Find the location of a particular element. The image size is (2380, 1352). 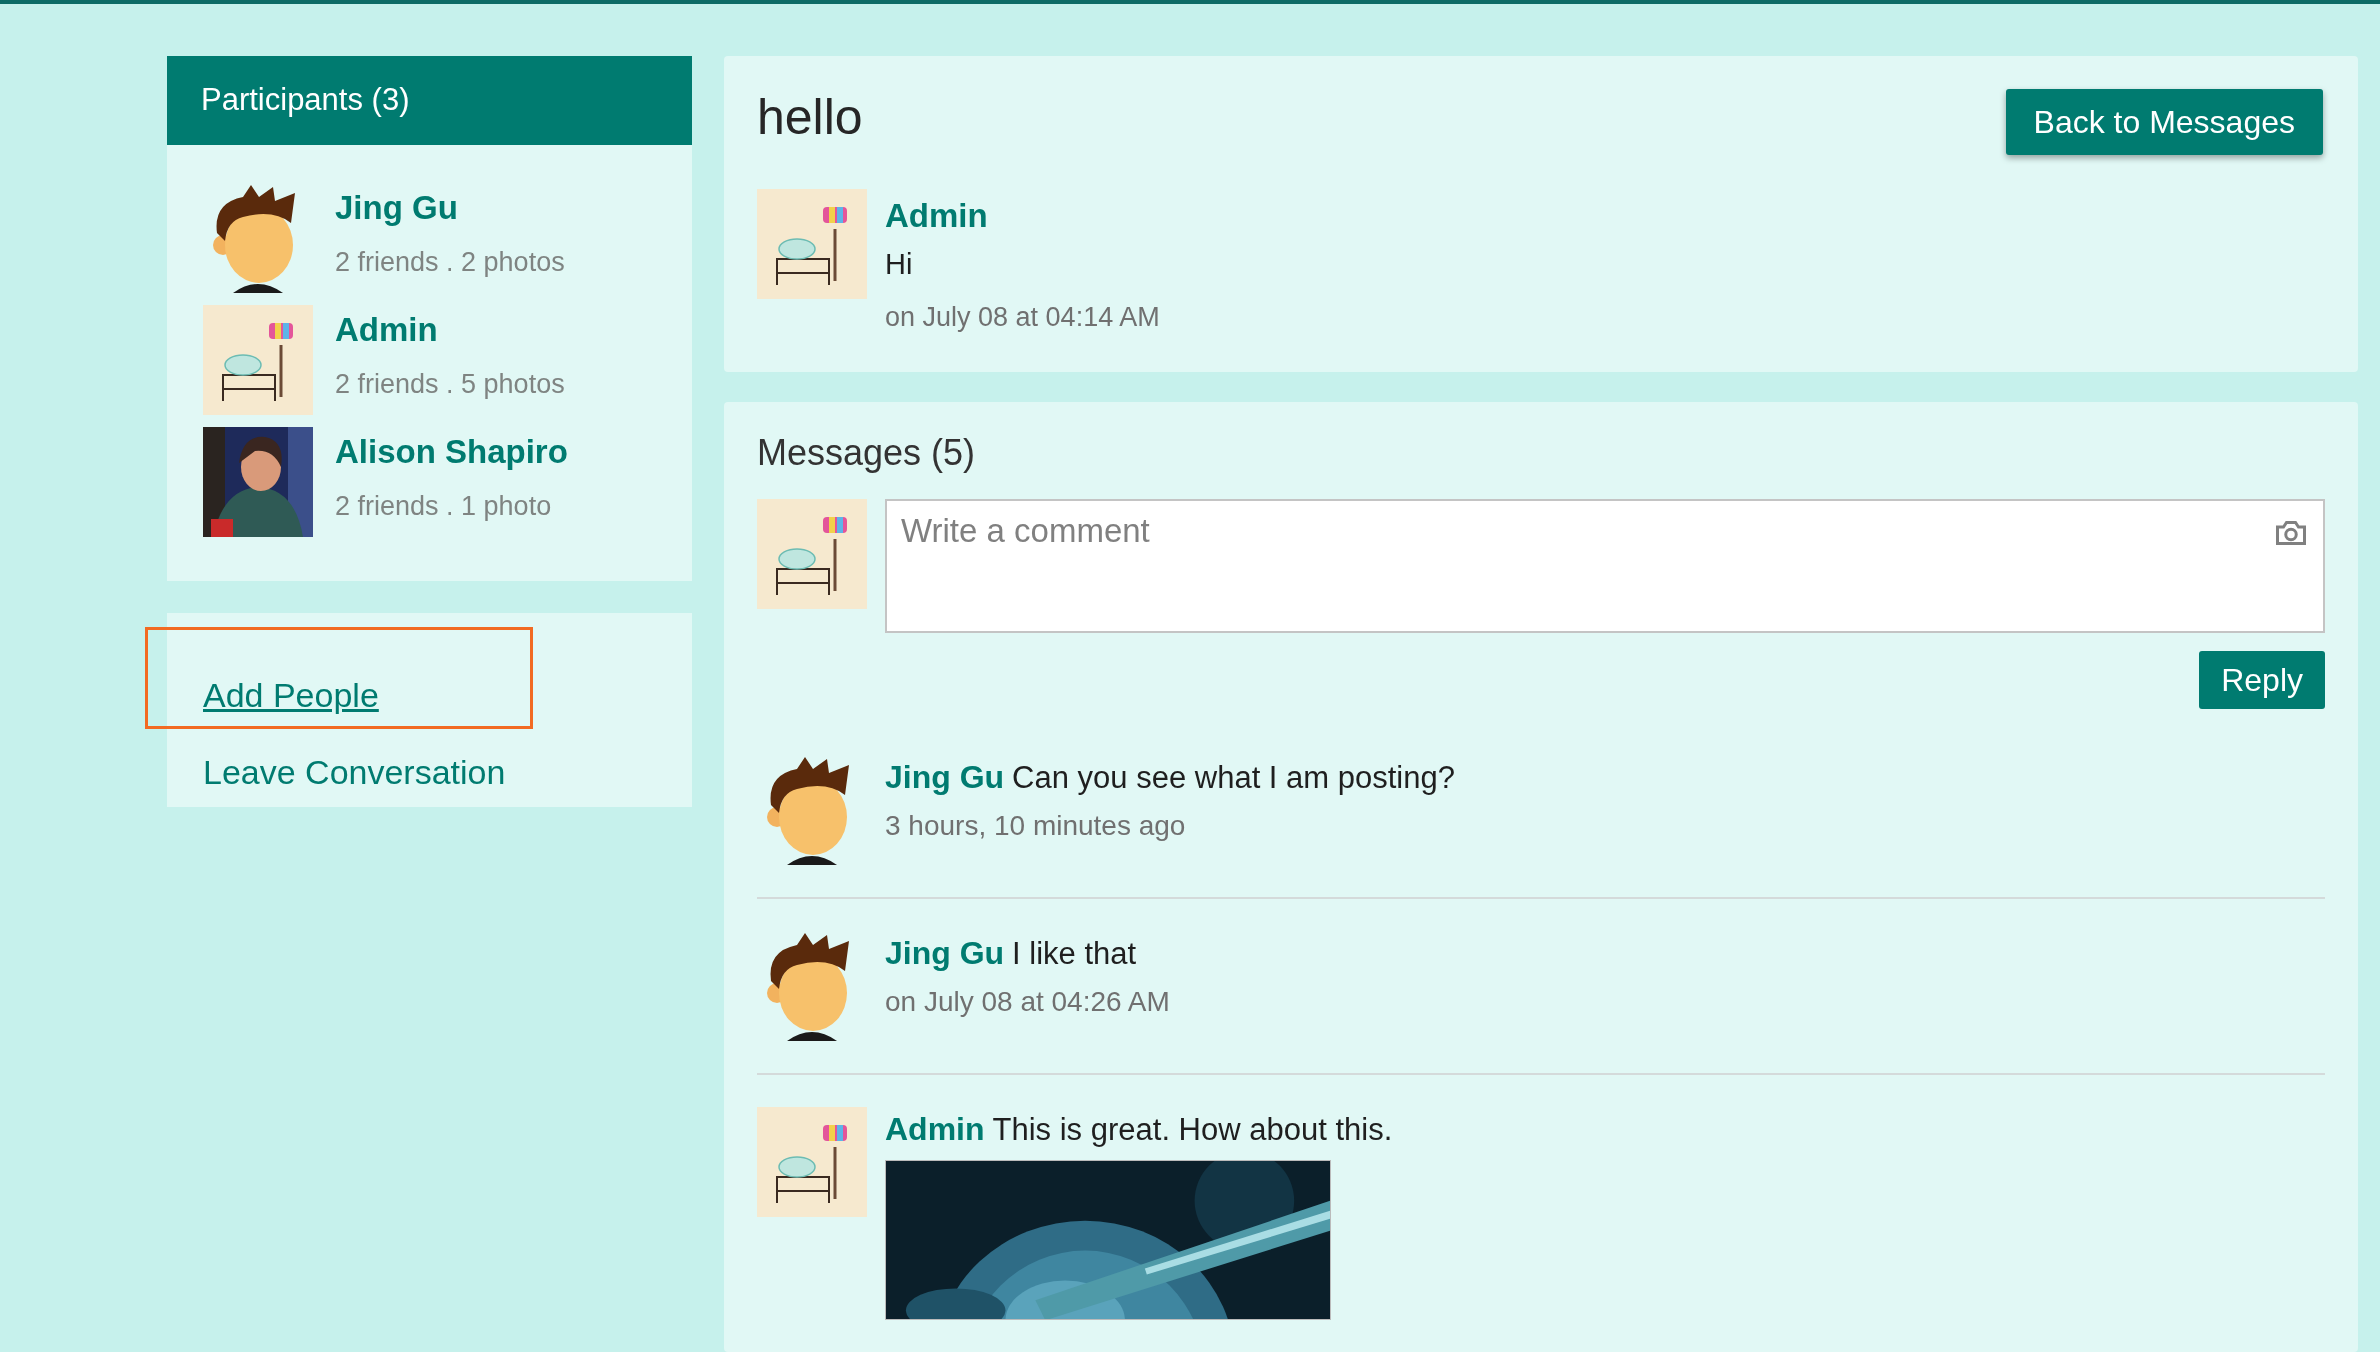

participant-name: Alison Shapiro is located at coordinates (451, 452).